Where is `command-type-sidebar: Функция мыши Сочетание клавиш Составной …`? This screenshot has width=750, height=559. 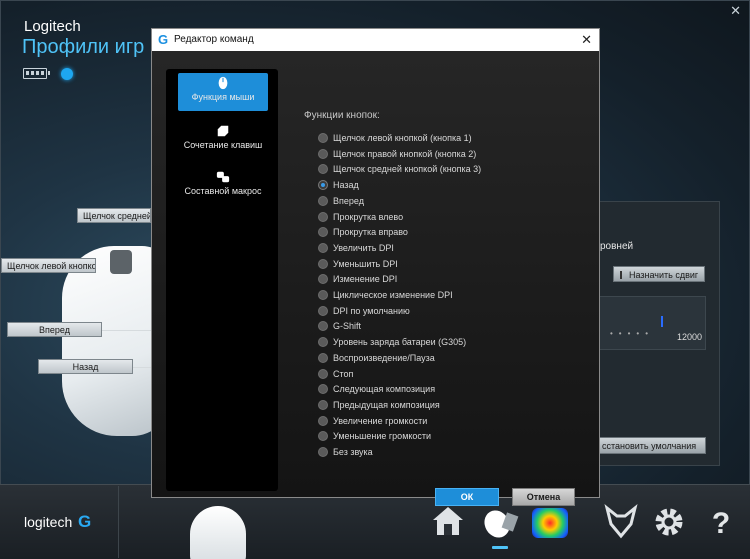
command-type-sidebar: Функция мыши Сочетание клавиш Составной … is located at coordinates (222, 280).